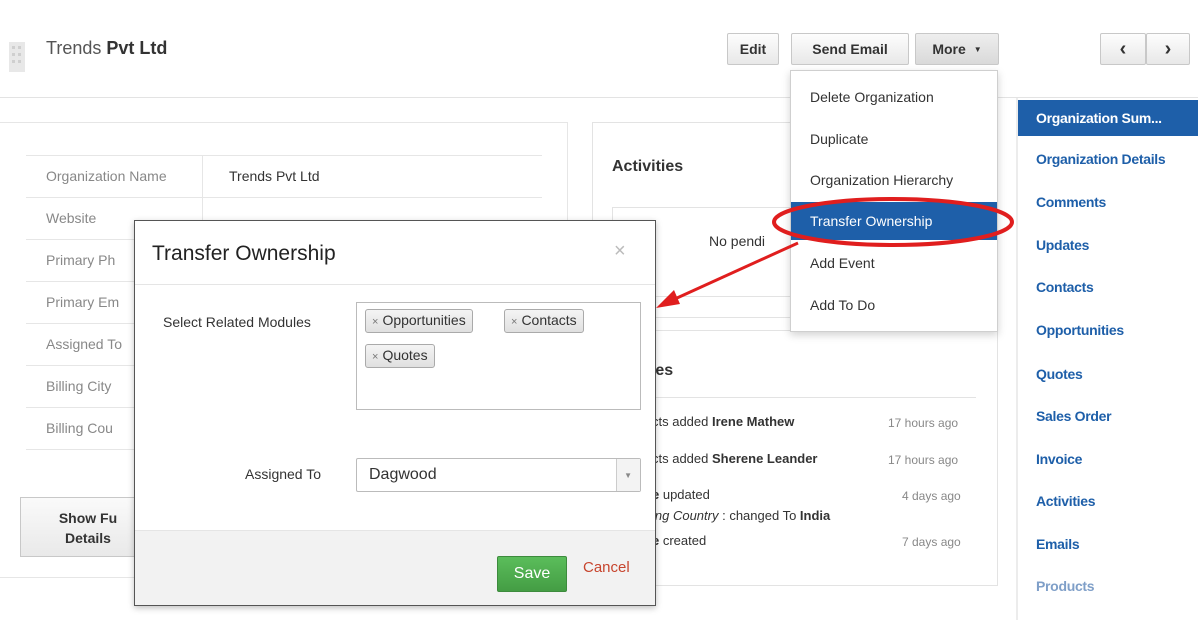 This screenshot has height=620, width=1198. Describe the element at coordinates (839, 139) in the screenshot. I see `menu-item-duplicate: Duplicate` at that location.